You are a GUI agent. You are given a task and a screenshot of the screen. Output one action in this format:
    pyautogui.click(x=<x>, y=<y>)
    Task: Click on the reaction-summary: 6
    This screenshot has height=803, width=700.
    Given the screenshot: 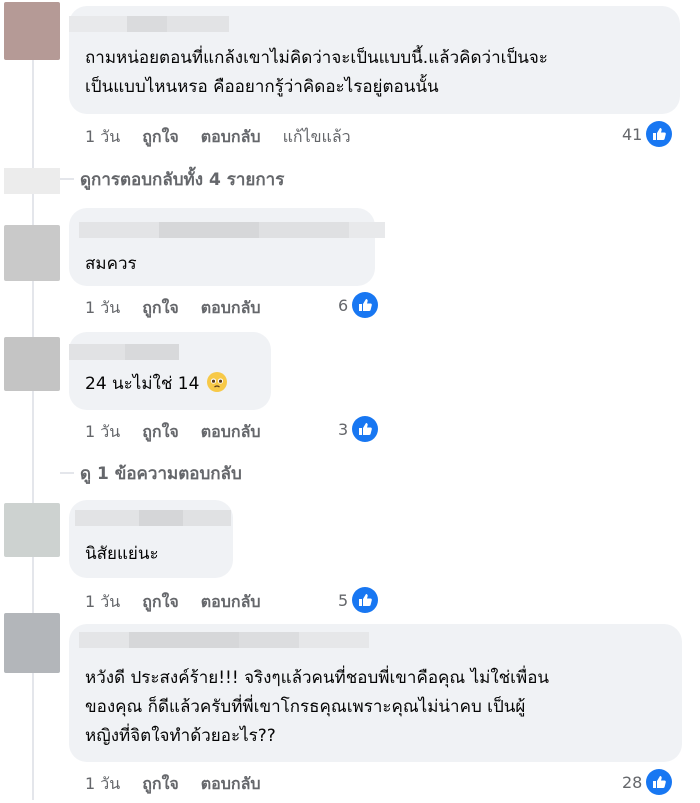 What is the action you would take?
    pyautogui.click(x=358, y=305)
    